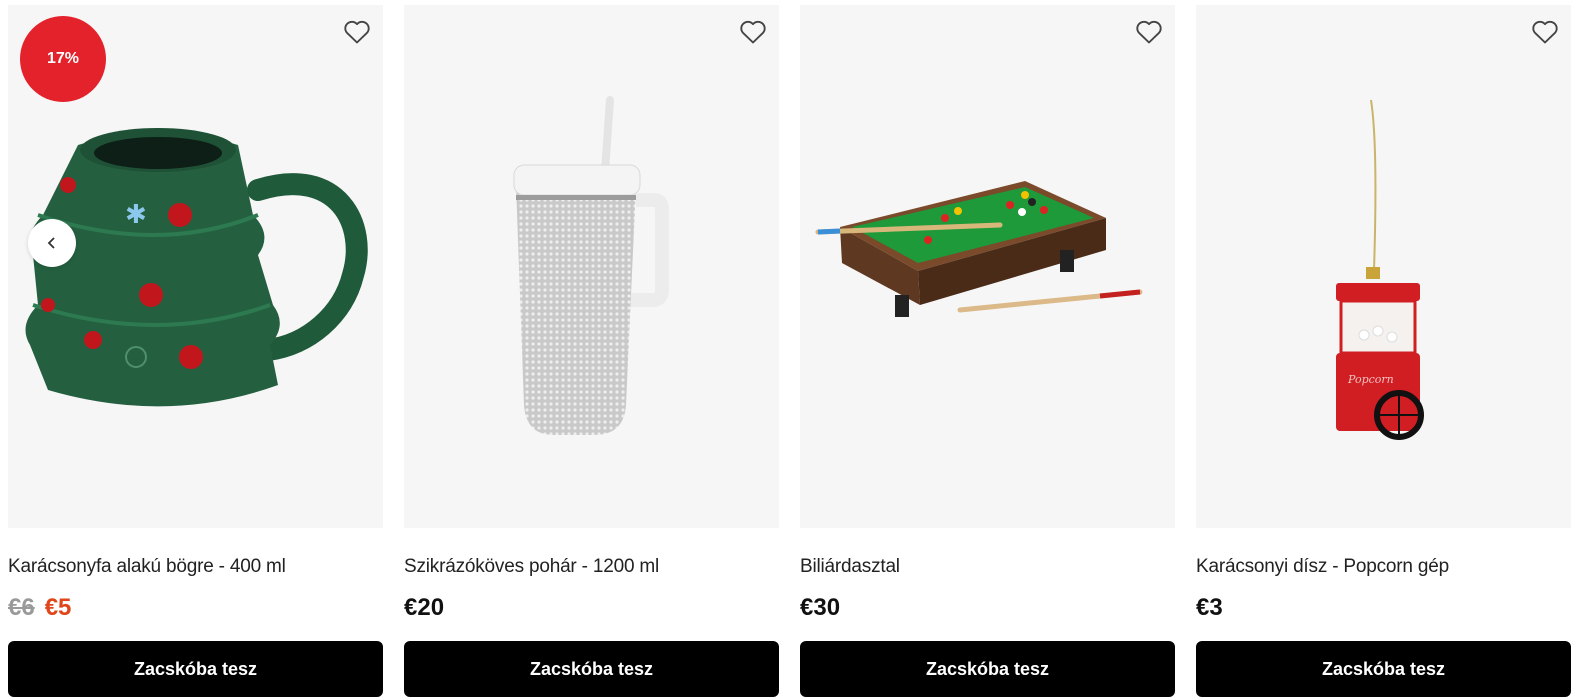 The height and width of the screenshot is (700, 1578). I want to click on carousel-prev-button, so click(52, 243).